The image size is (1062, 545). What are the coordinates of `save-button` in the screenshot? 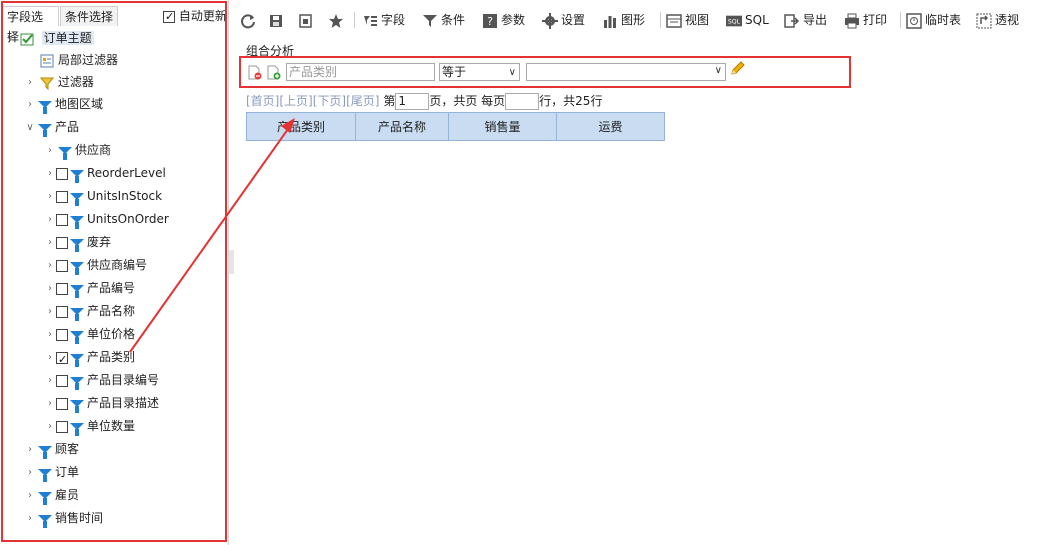 It's located at (277, 20).